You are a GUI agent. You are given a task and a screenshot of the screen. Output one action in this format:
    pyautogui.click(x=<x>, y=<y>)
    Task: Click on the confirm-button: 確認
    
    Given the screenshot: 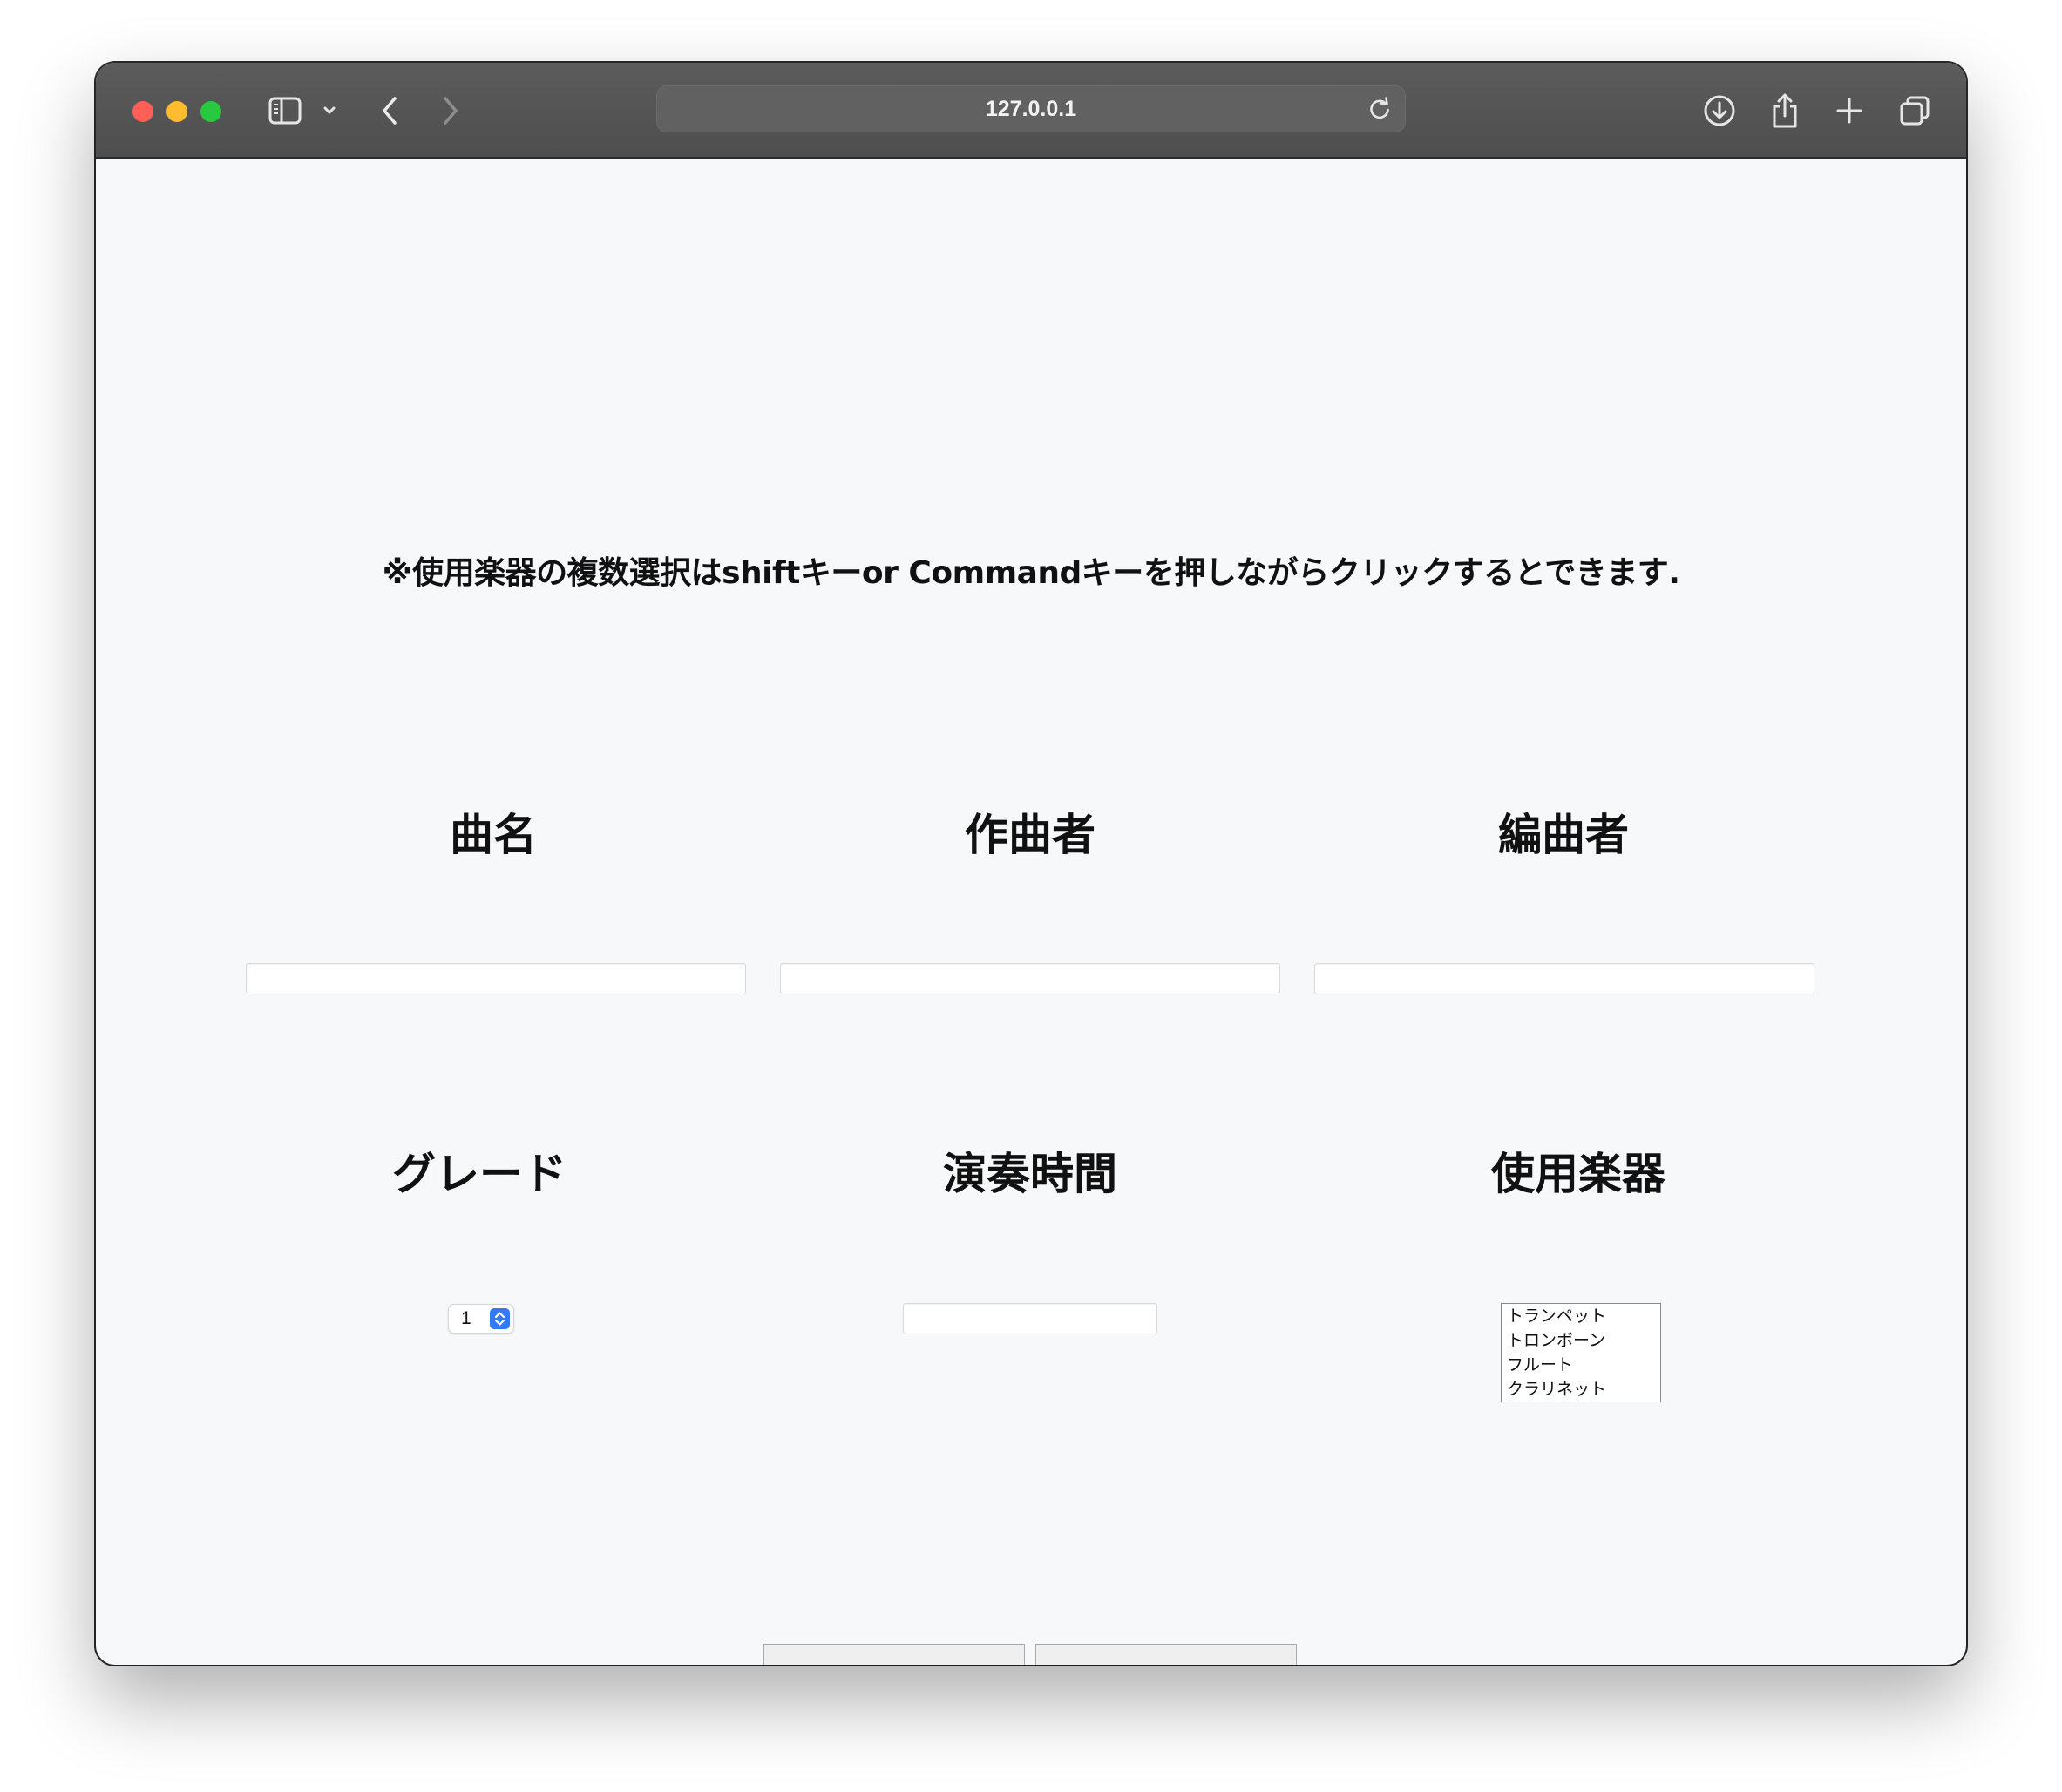 What is the action you would take?
    pyautogui.click(x=894, y=1654)
    